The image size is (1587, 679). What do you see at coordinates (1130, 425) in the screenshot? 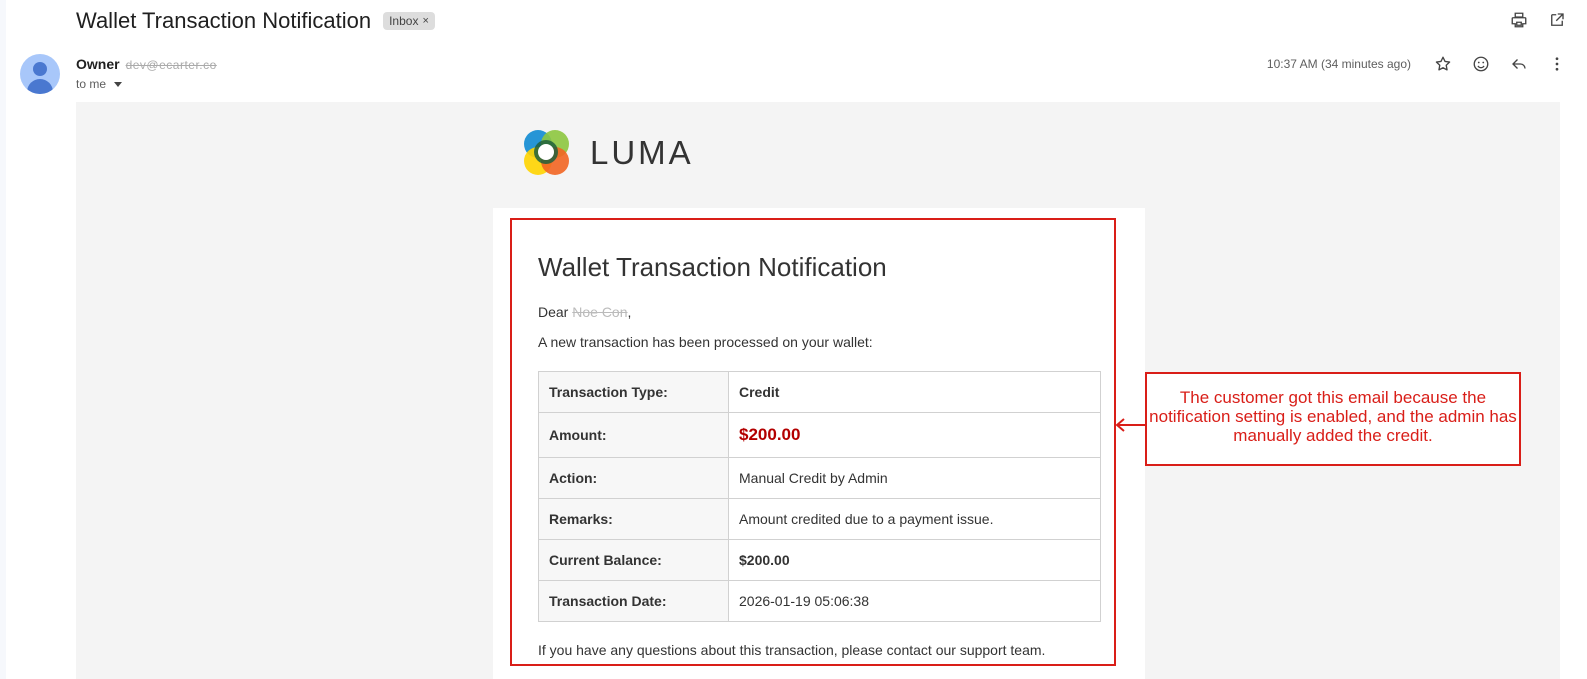
I see `annotation-arrow-icon` at bounding box center [1130, 425].